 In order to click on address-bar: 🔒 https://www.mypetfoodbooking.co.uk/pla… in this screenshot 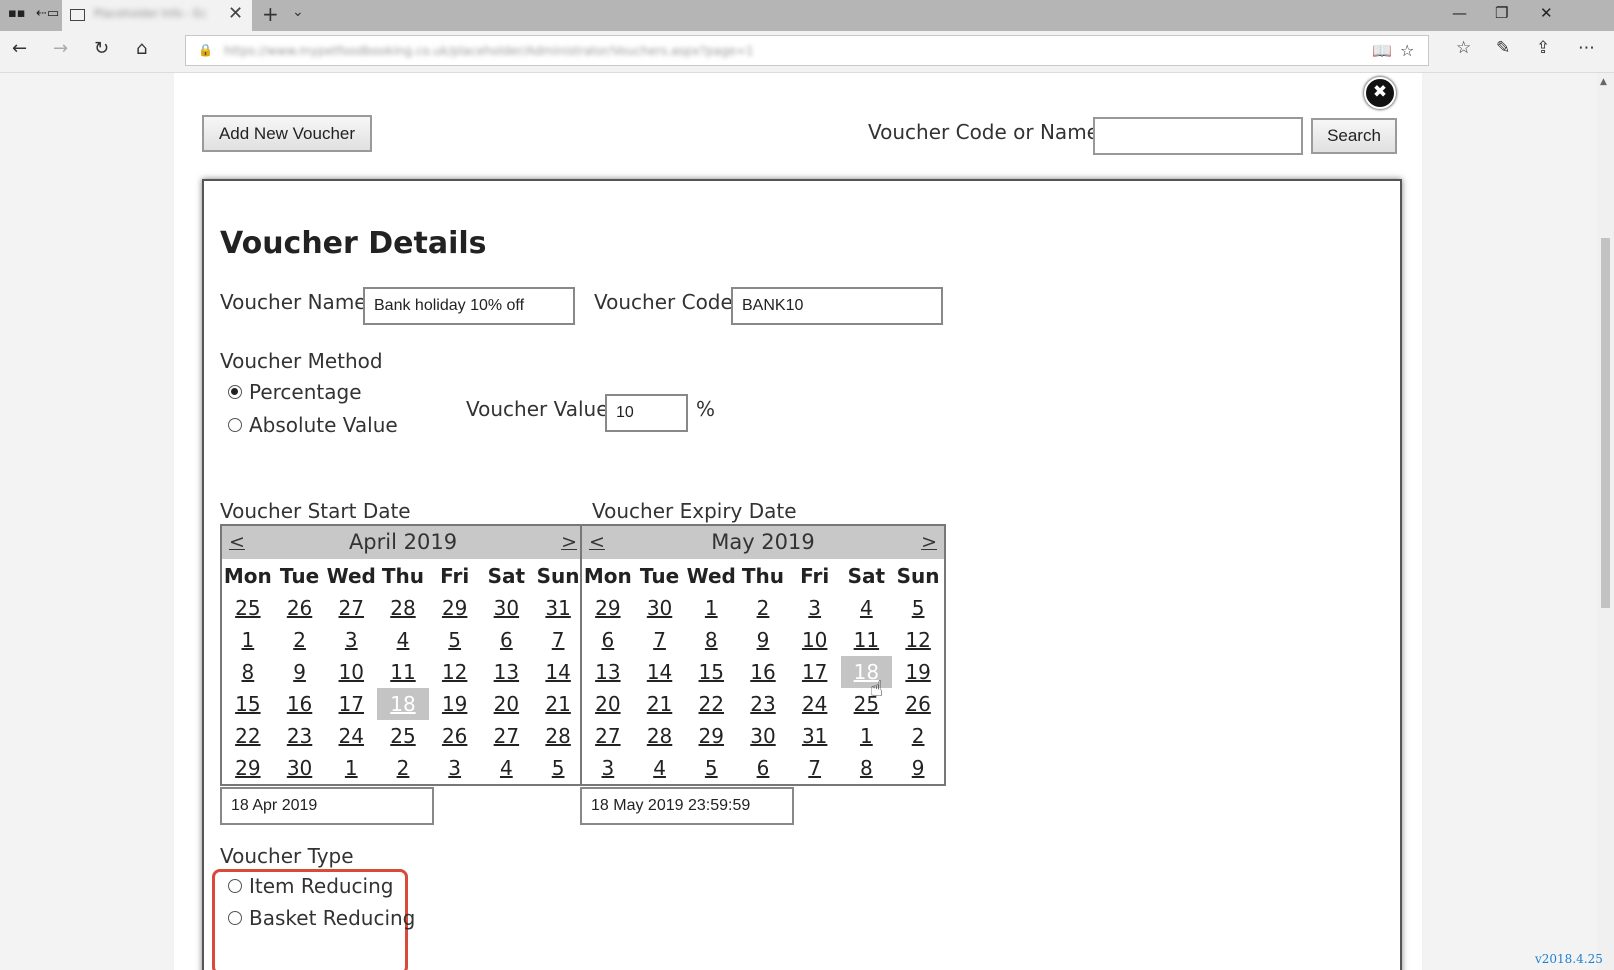, I will do `click(807, 50)`.